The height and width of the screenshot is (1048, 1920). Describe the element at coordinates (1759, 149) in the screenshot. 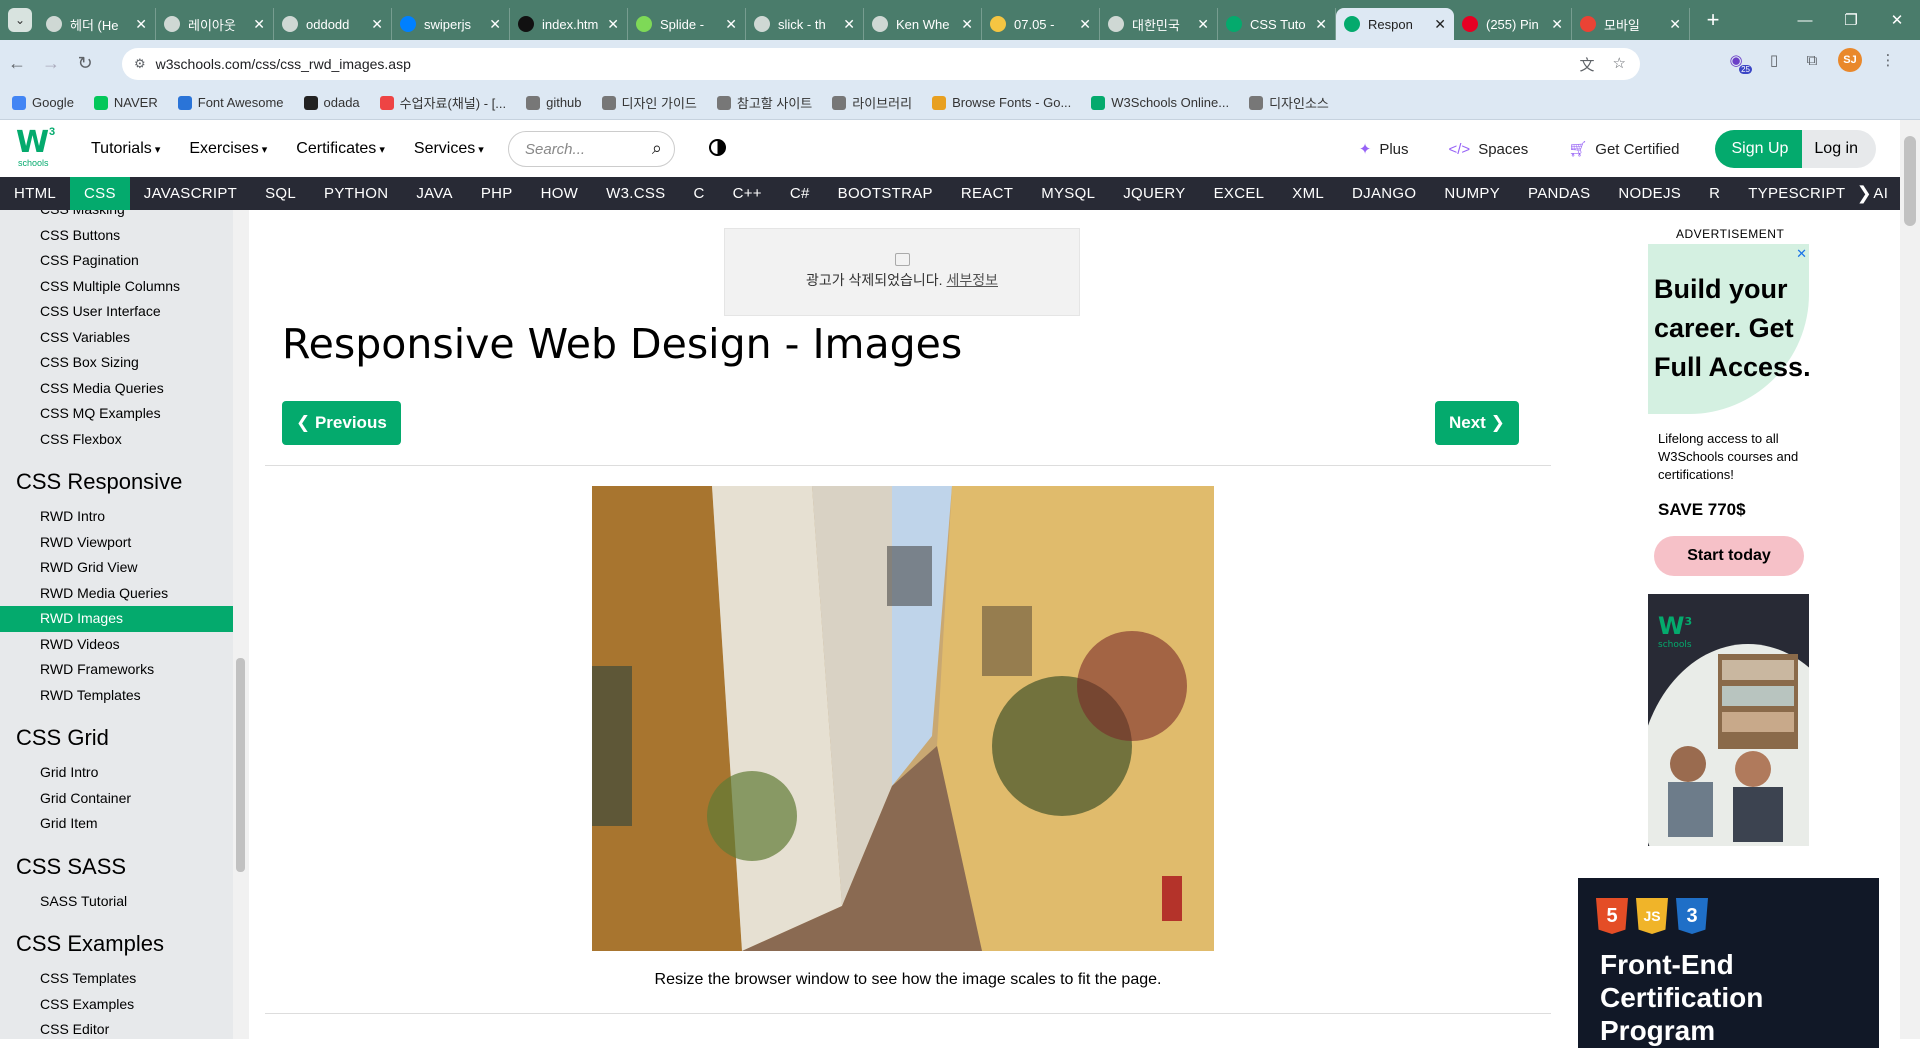

I see `sign-up-button: Sign Up` at that location.